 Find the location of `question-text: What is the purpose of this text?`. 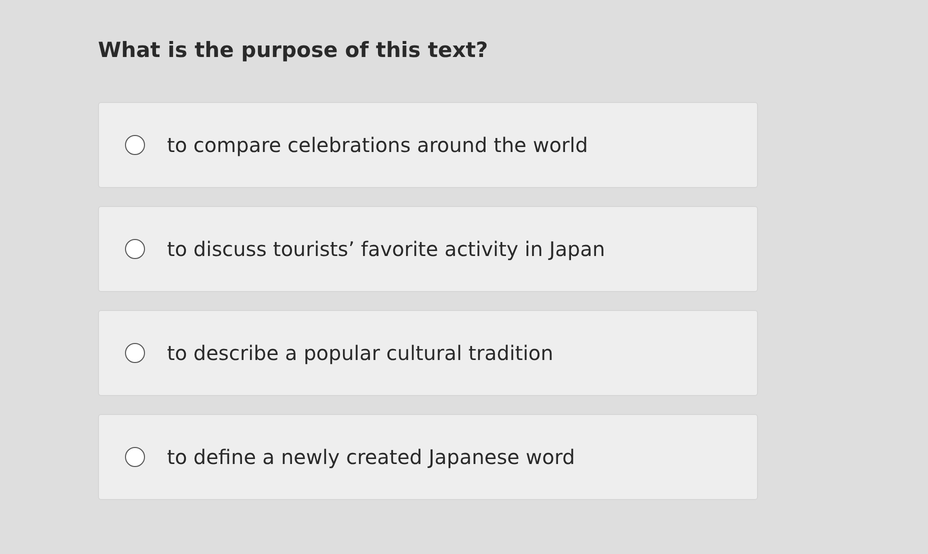

question-text: What is the purpose of this text? is located at coordinates (293, 50).